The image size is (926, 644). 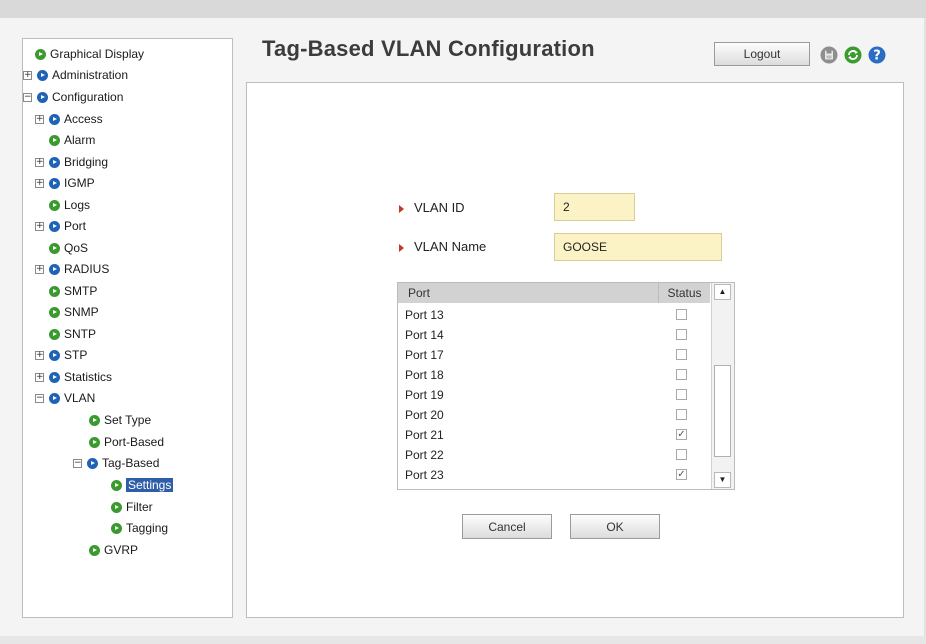 I want to click on tree-item-settings: Settings, so click(x=142, y=485).